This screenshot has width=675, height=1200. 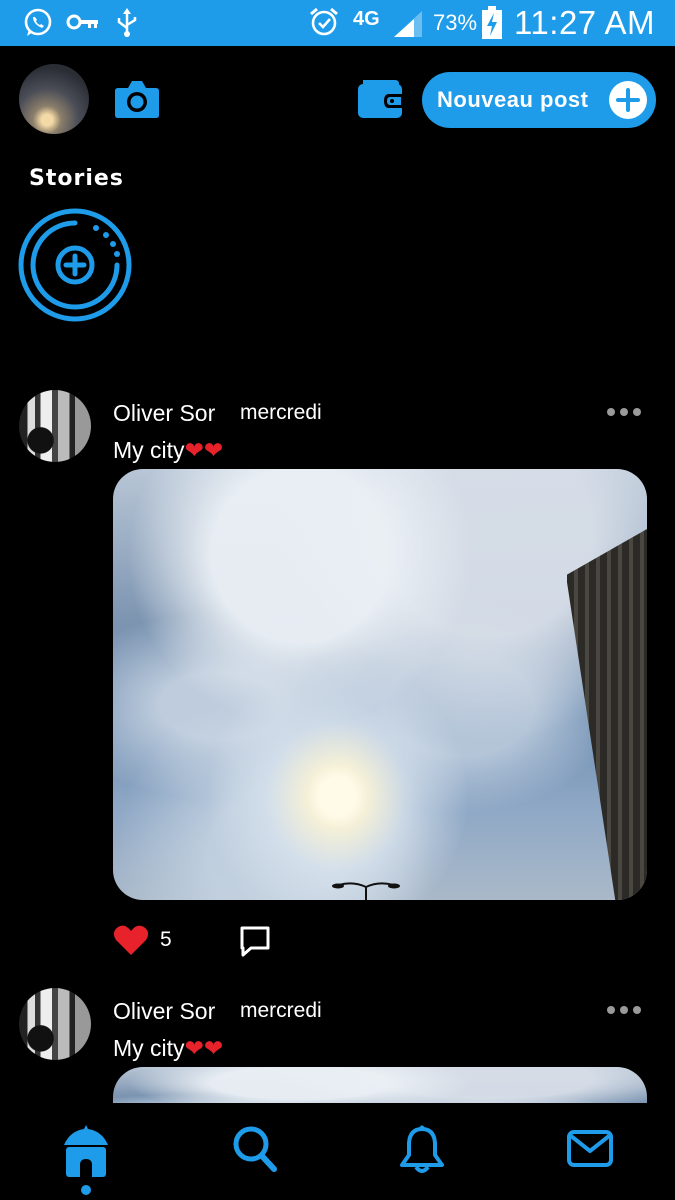 I want to click on new-post-button: Nouveau post, so click(x=539, y=100).